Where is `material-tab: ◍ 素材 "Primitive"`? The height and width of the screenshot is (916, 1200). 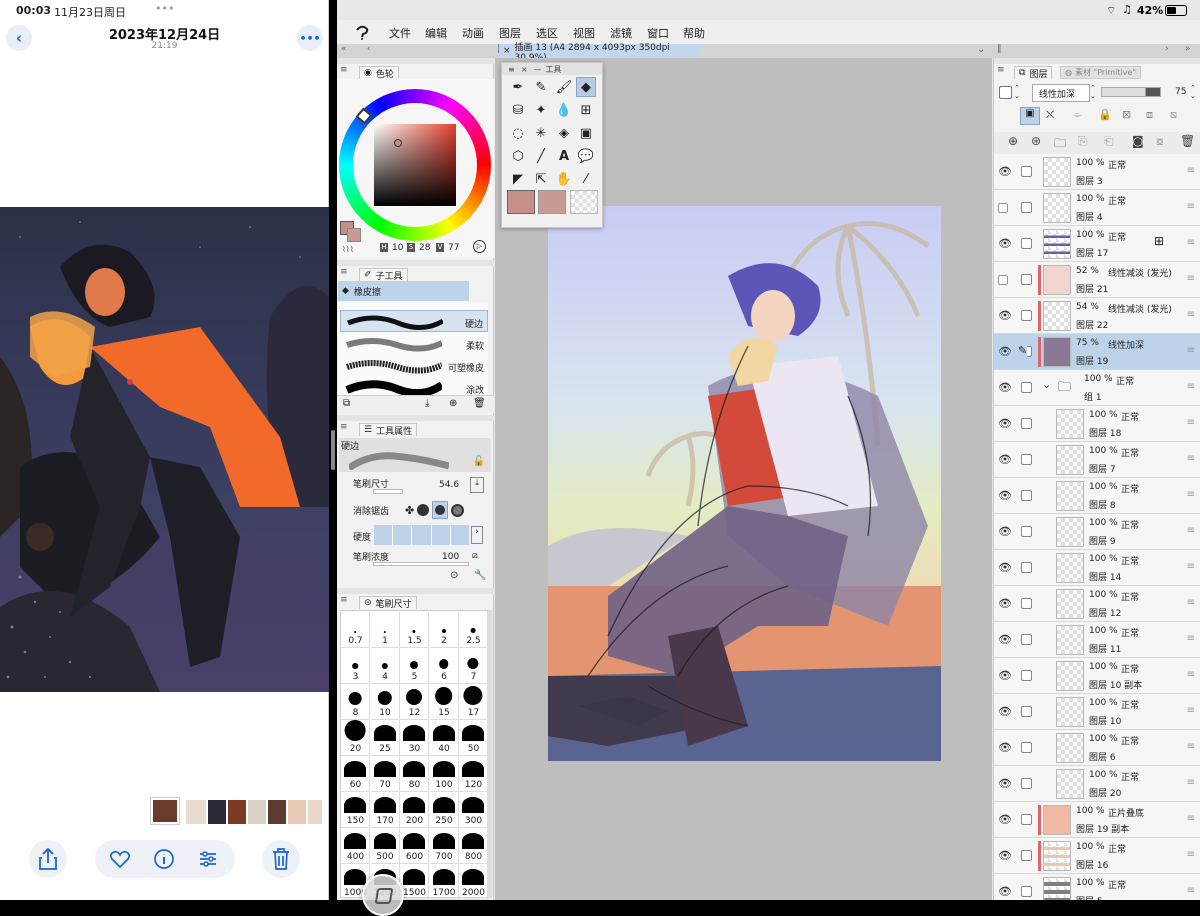 material-tab: ◍ 素材 "Primitive" is located at coordinates (1101, 72).